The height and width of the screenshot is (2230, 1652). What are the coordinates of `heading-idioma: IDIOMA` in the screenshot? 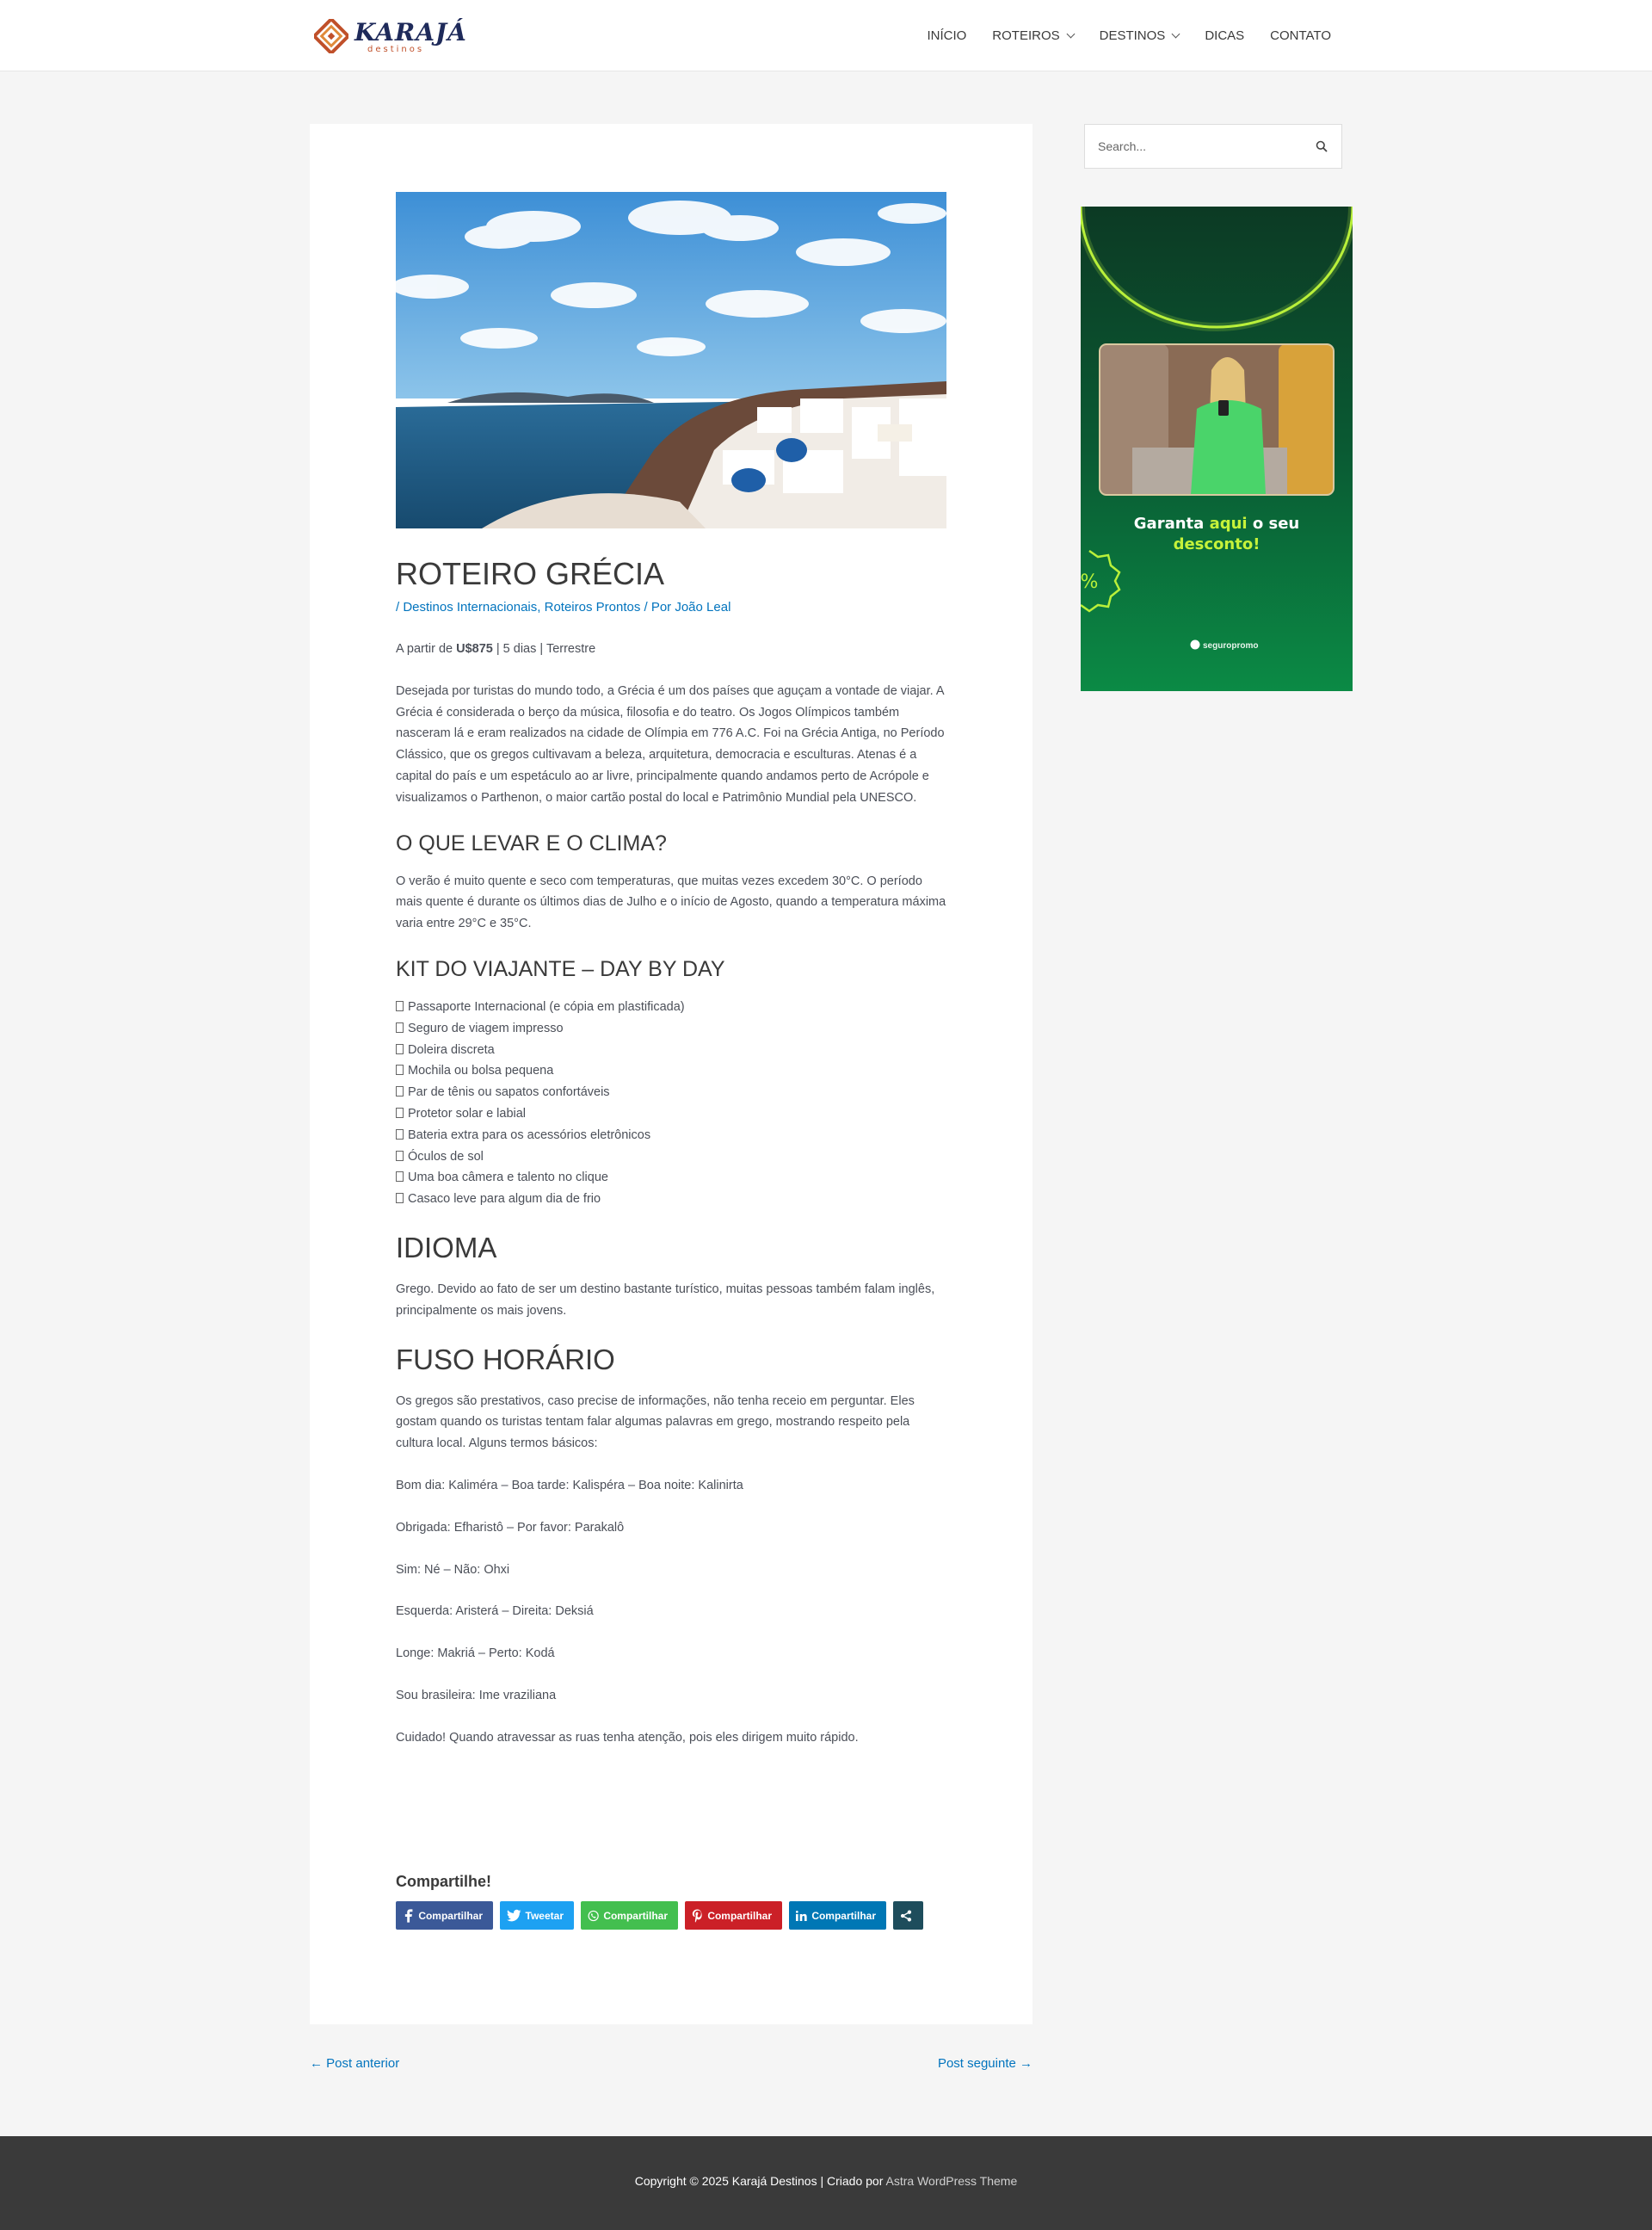 It's located at (446, 1247).